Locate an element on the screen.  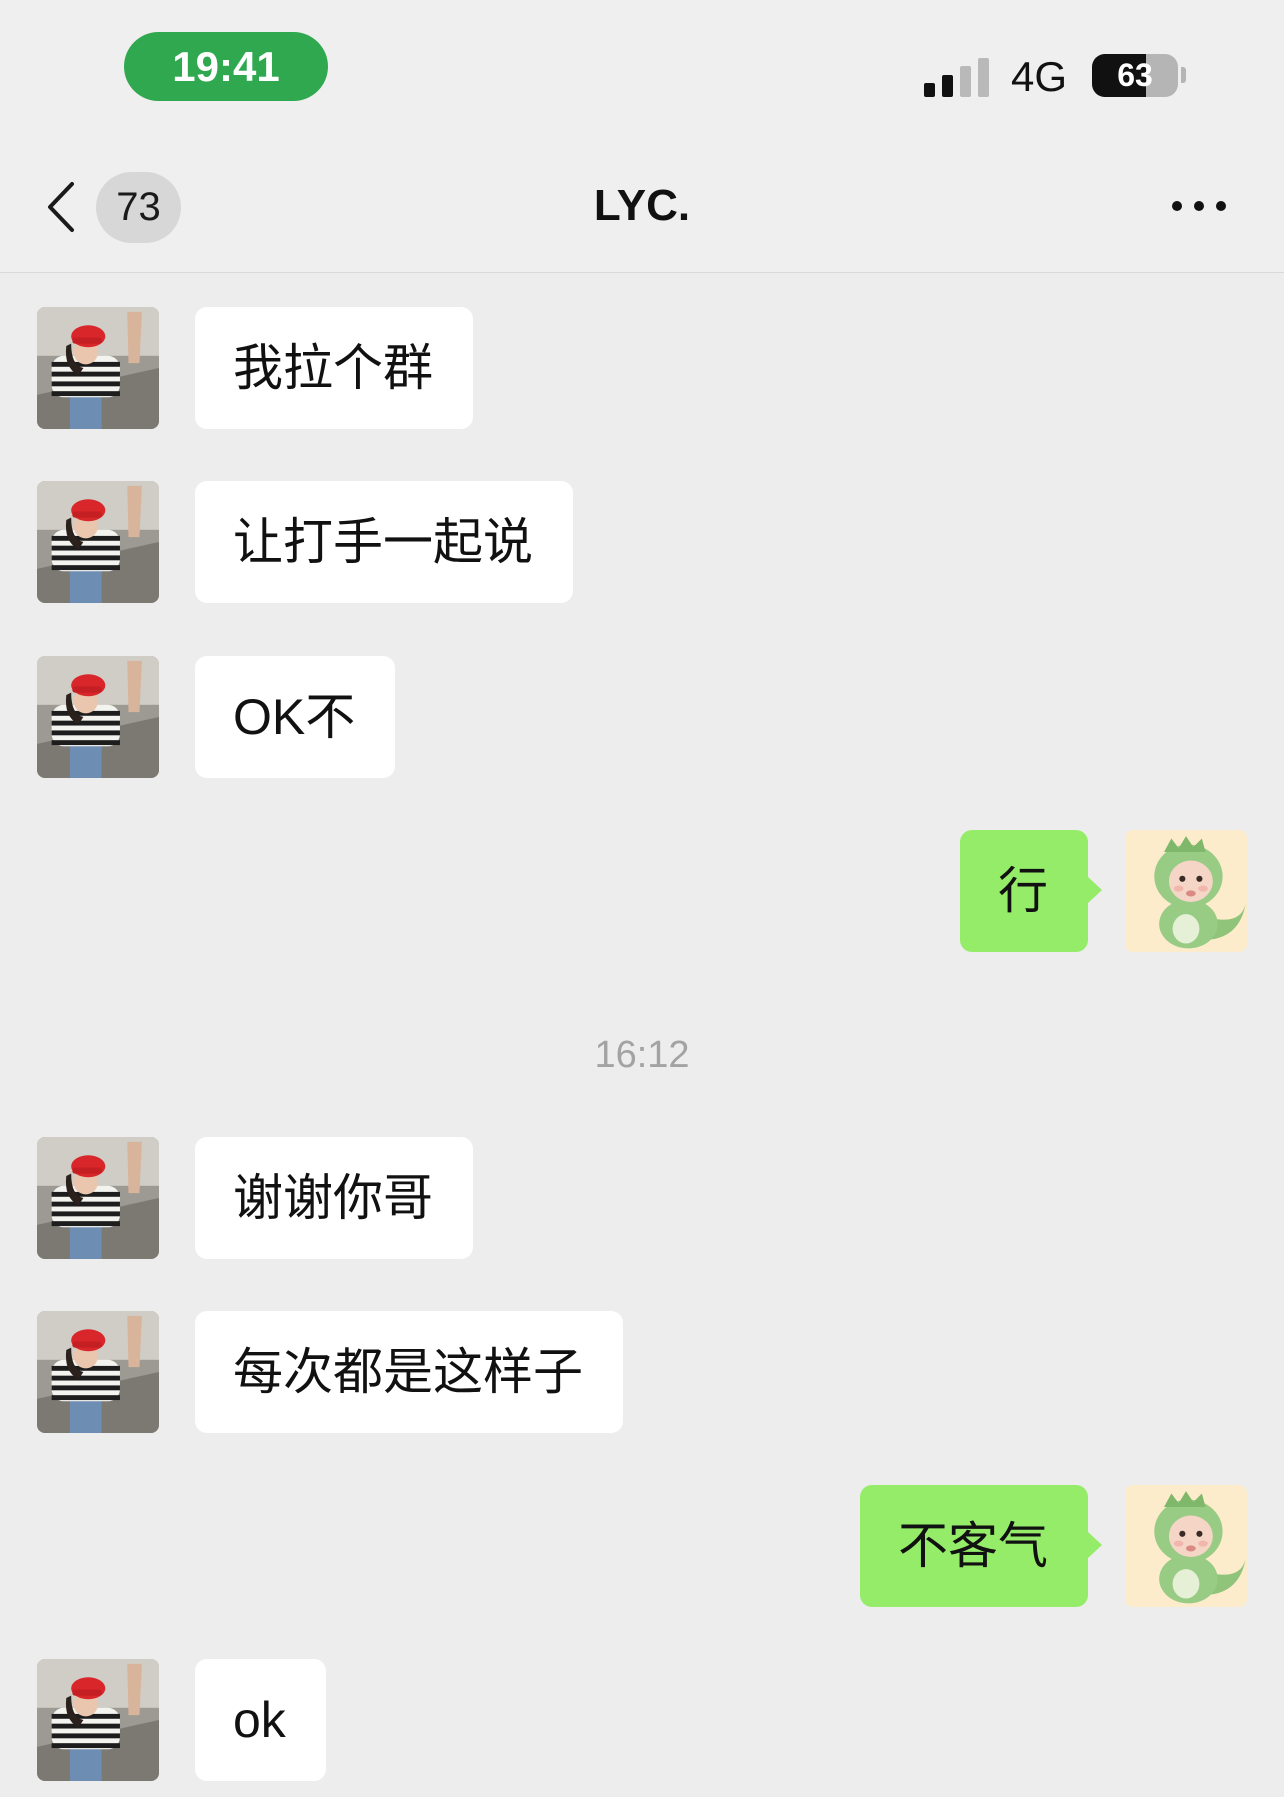
chat-title: LYC. is located at coordinates (642, 205).